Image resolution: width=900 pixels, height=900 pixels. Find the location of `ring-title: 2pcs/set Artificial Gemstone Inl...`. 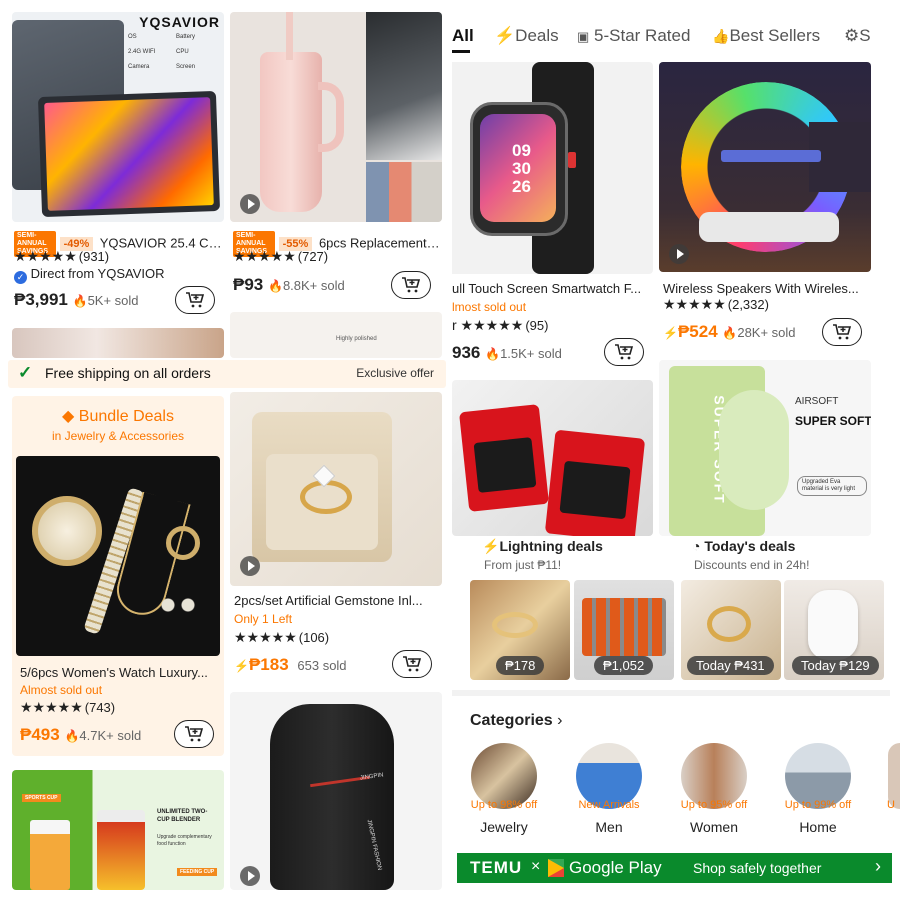

ring-title: 2pcs/set Artificial Gemstone Inl... is located at coordinates (336, 600).